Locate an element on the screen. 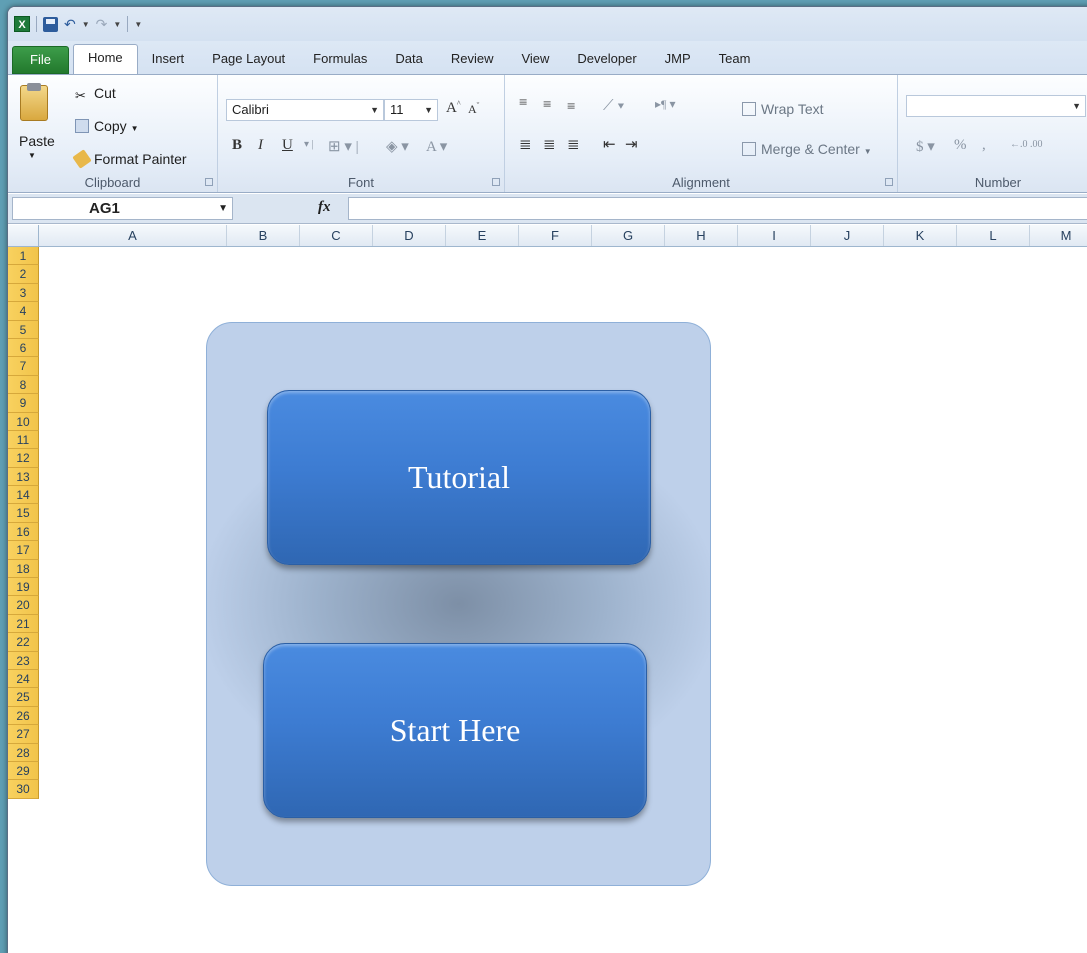 The width and height of the screenshot is (1087, 953). top-align-icon: ≡ is located at coordinates (523, 103).